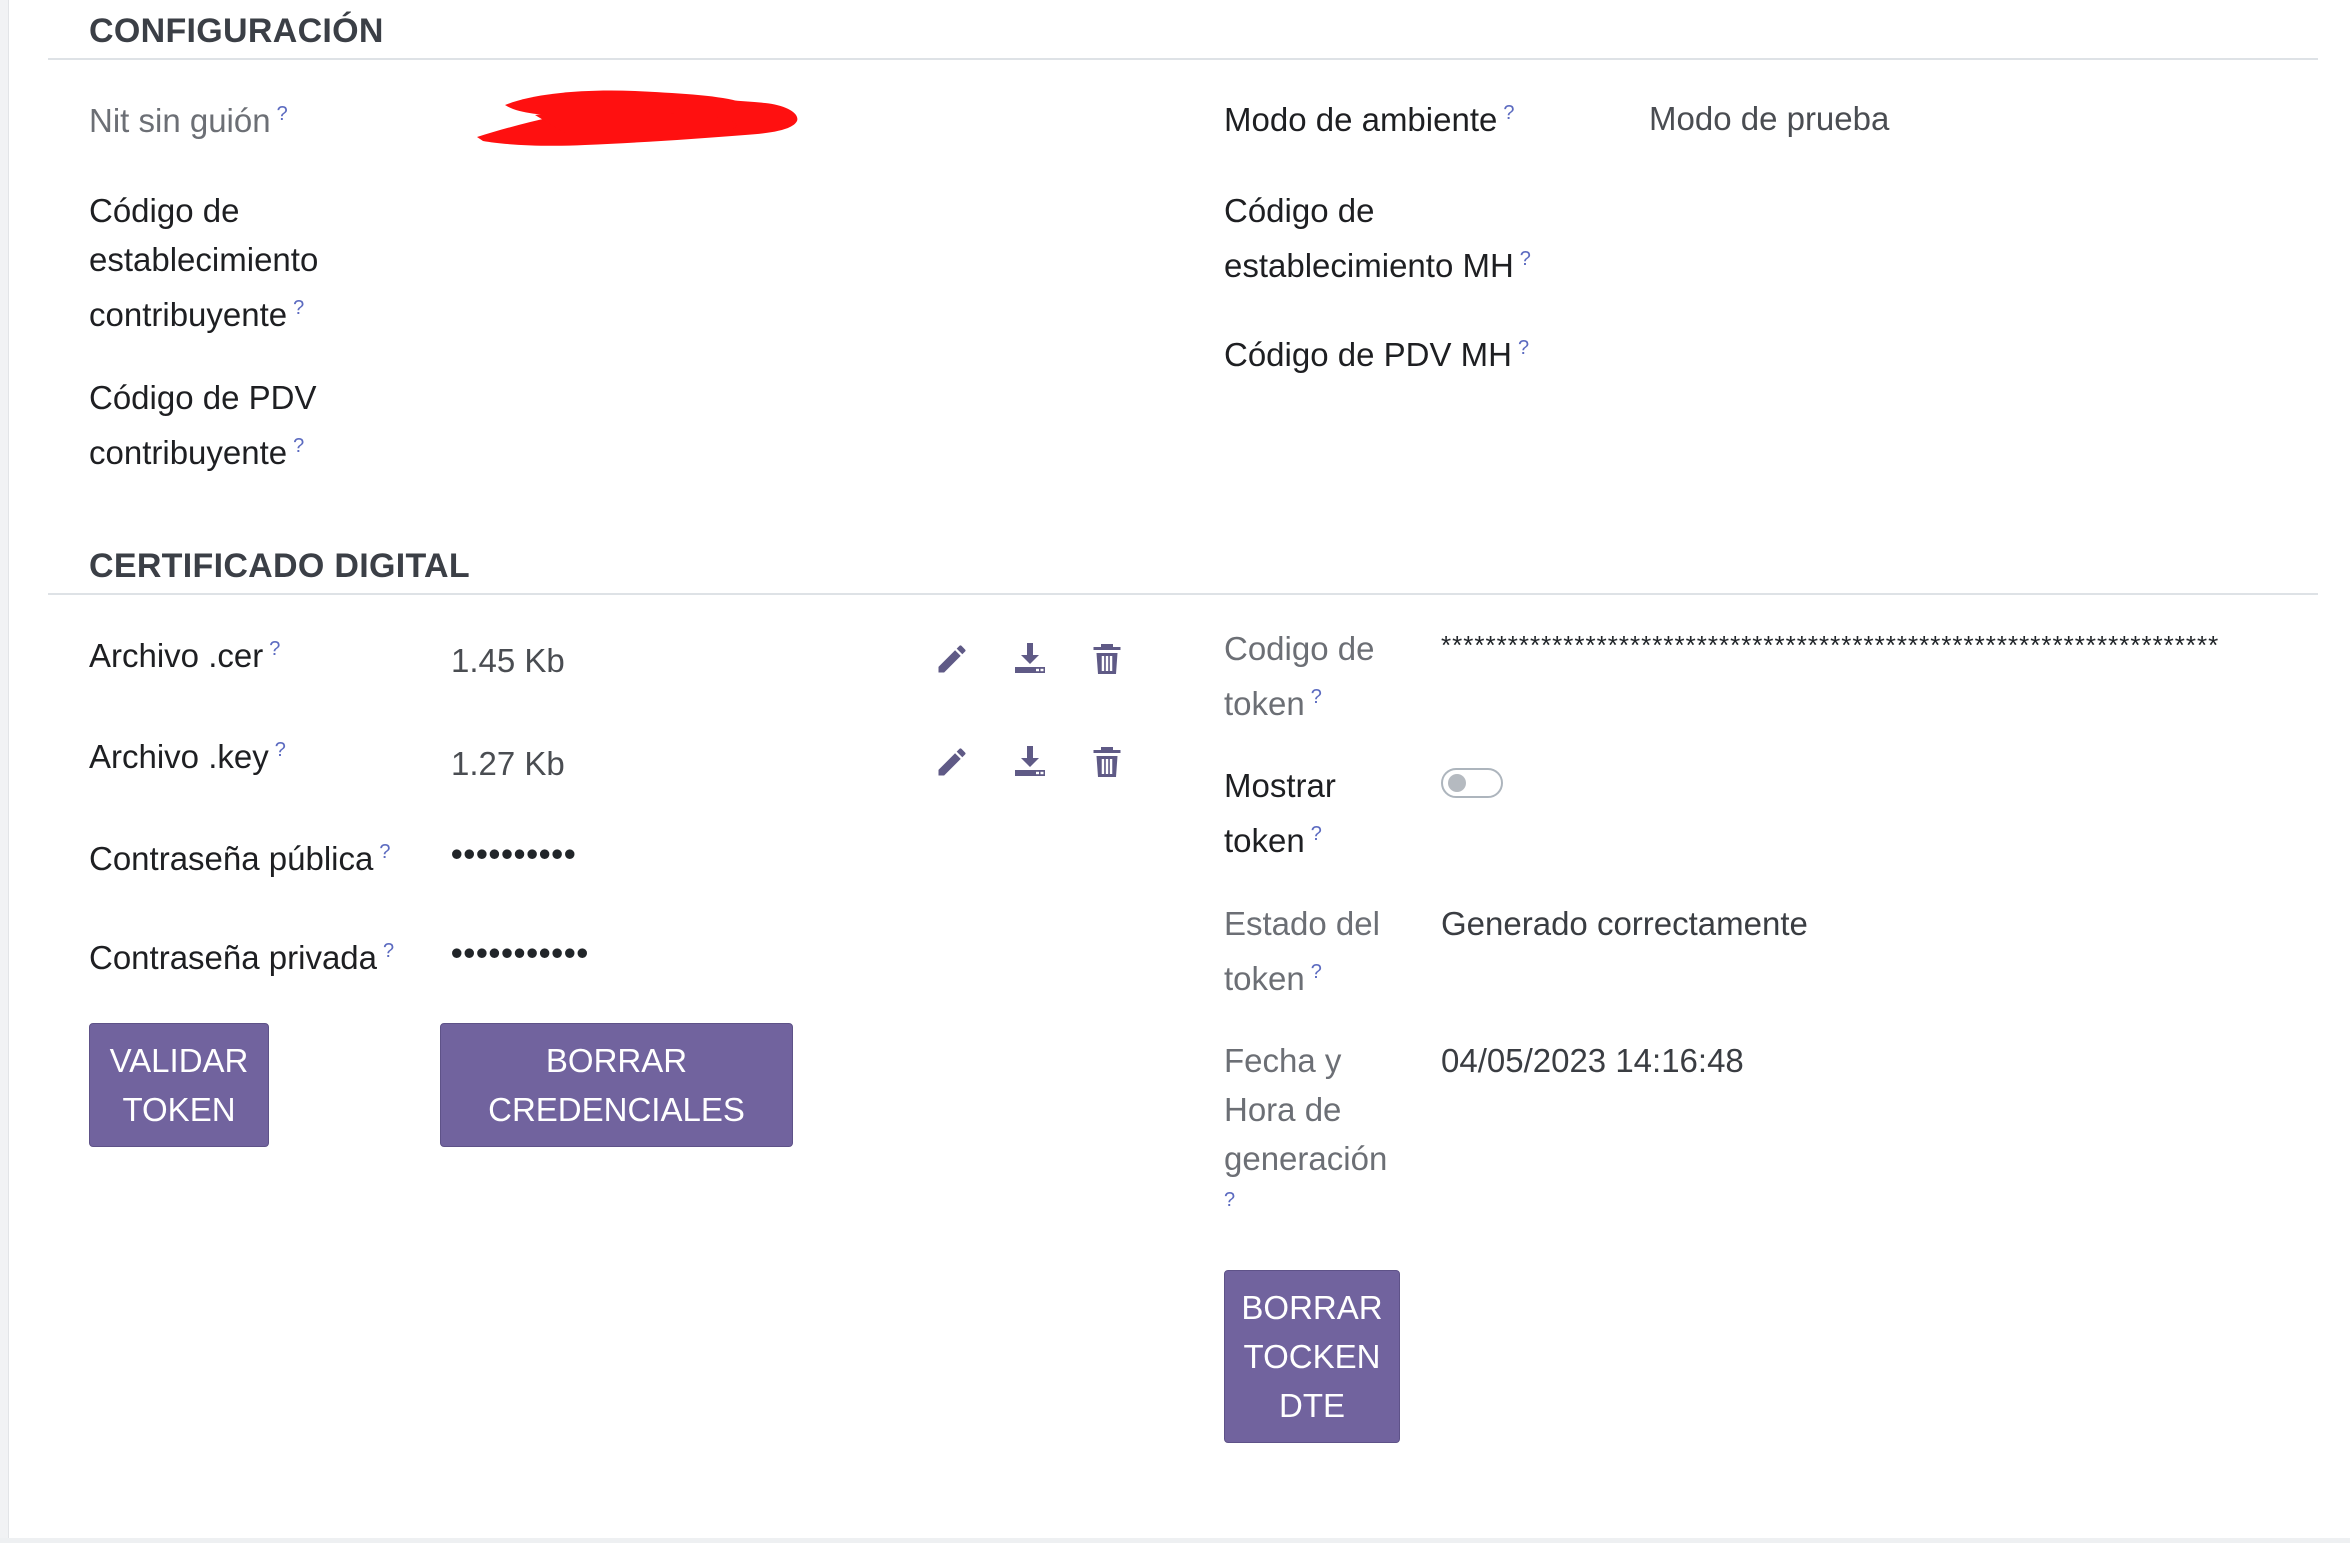  What do you see at coordinates (616, 1109) in the screenshot?
I see `button-label-line: CREDENCIALES` at bounding box center [616, 1109].